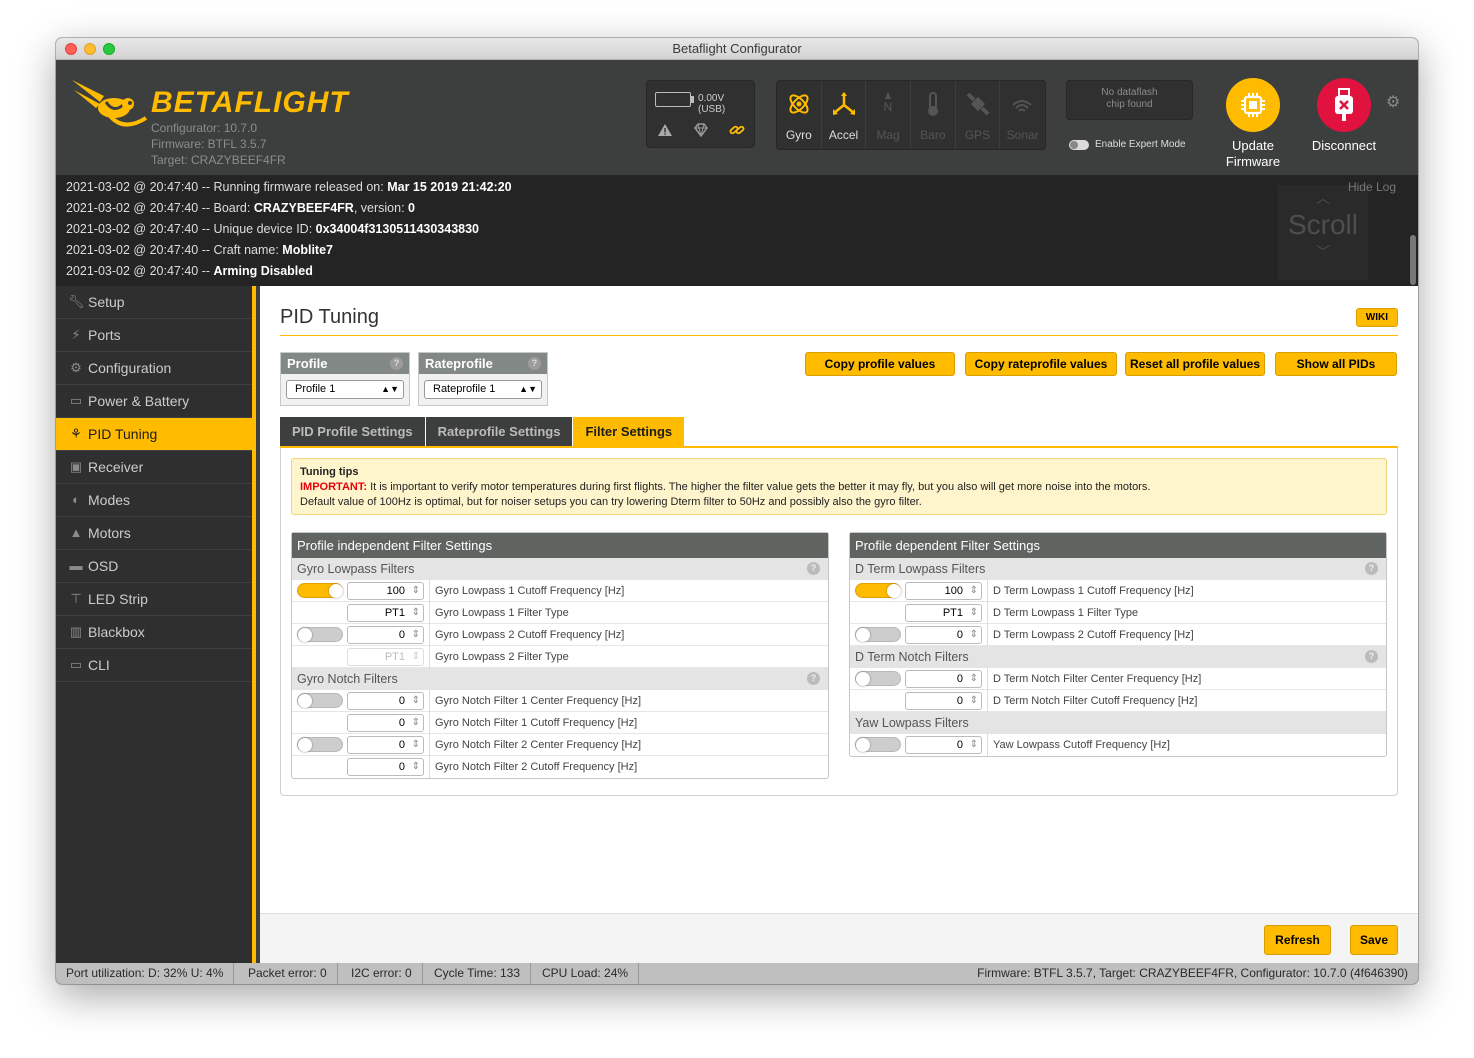 The width and height of the screenshot is (1474, 1058). I want to click on gyro-notch1-toggle, so click(320, 700).